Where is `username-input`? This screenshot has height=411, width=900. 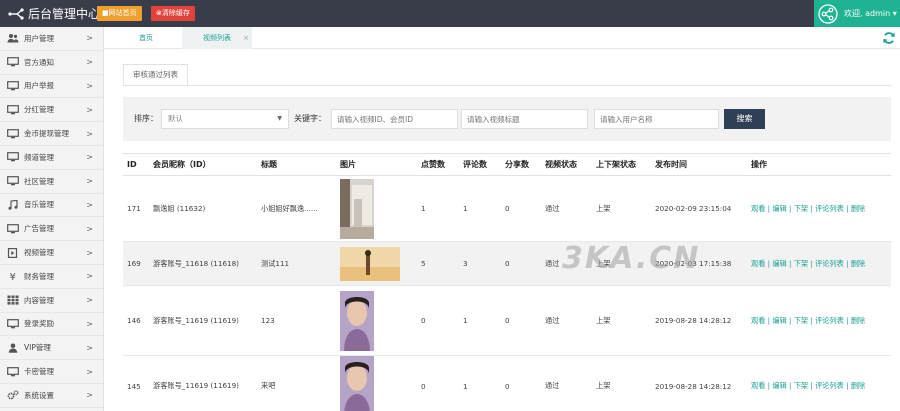 username-input is located at coordinates (656, 119).